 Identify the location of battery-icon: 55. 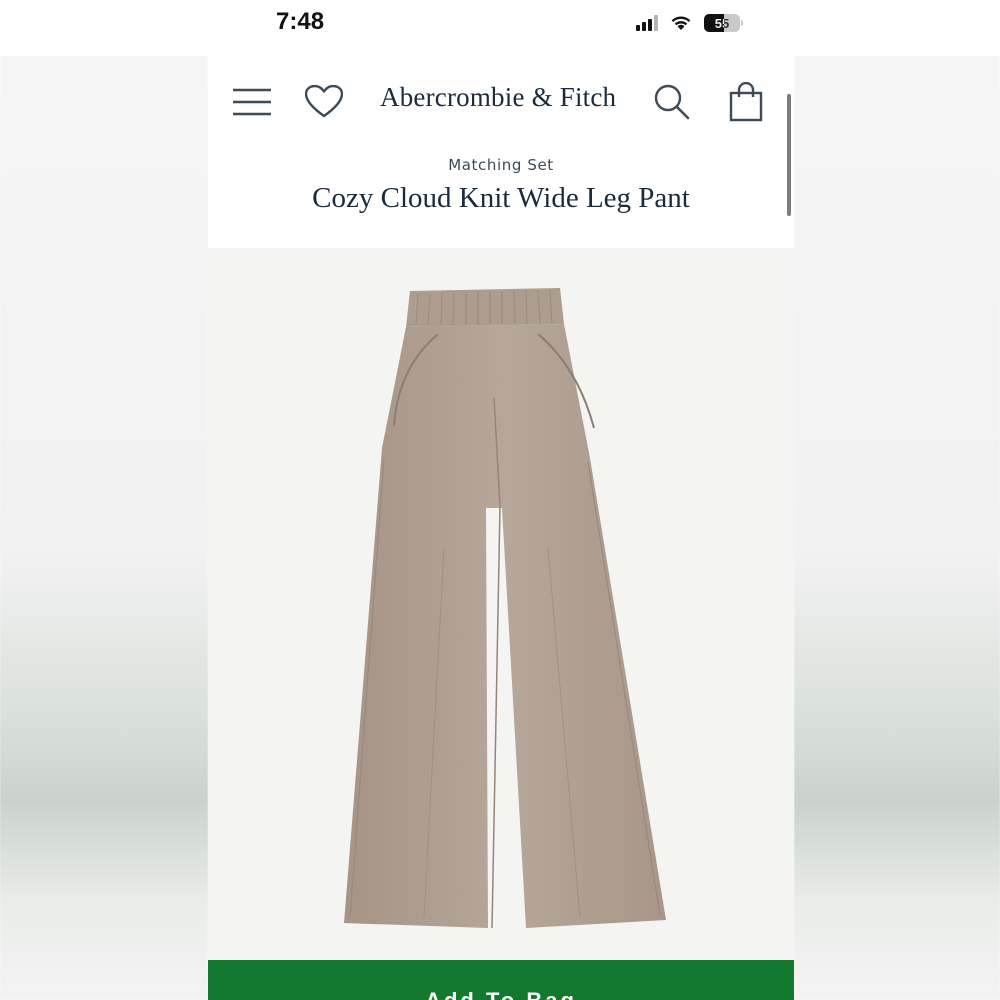
(723, 23).